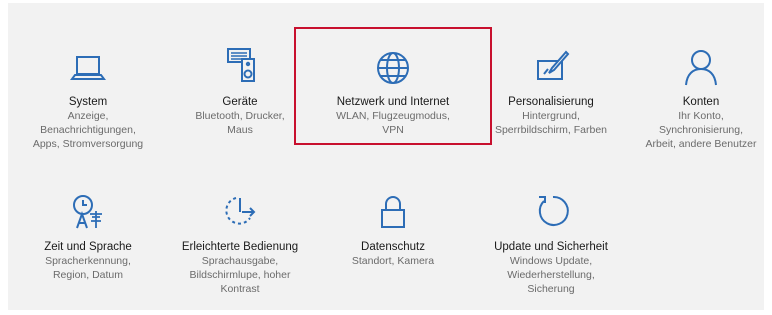 The height and width of the screenshot is (315, 772). I want to click on tile-title: System, so click(88, 102).